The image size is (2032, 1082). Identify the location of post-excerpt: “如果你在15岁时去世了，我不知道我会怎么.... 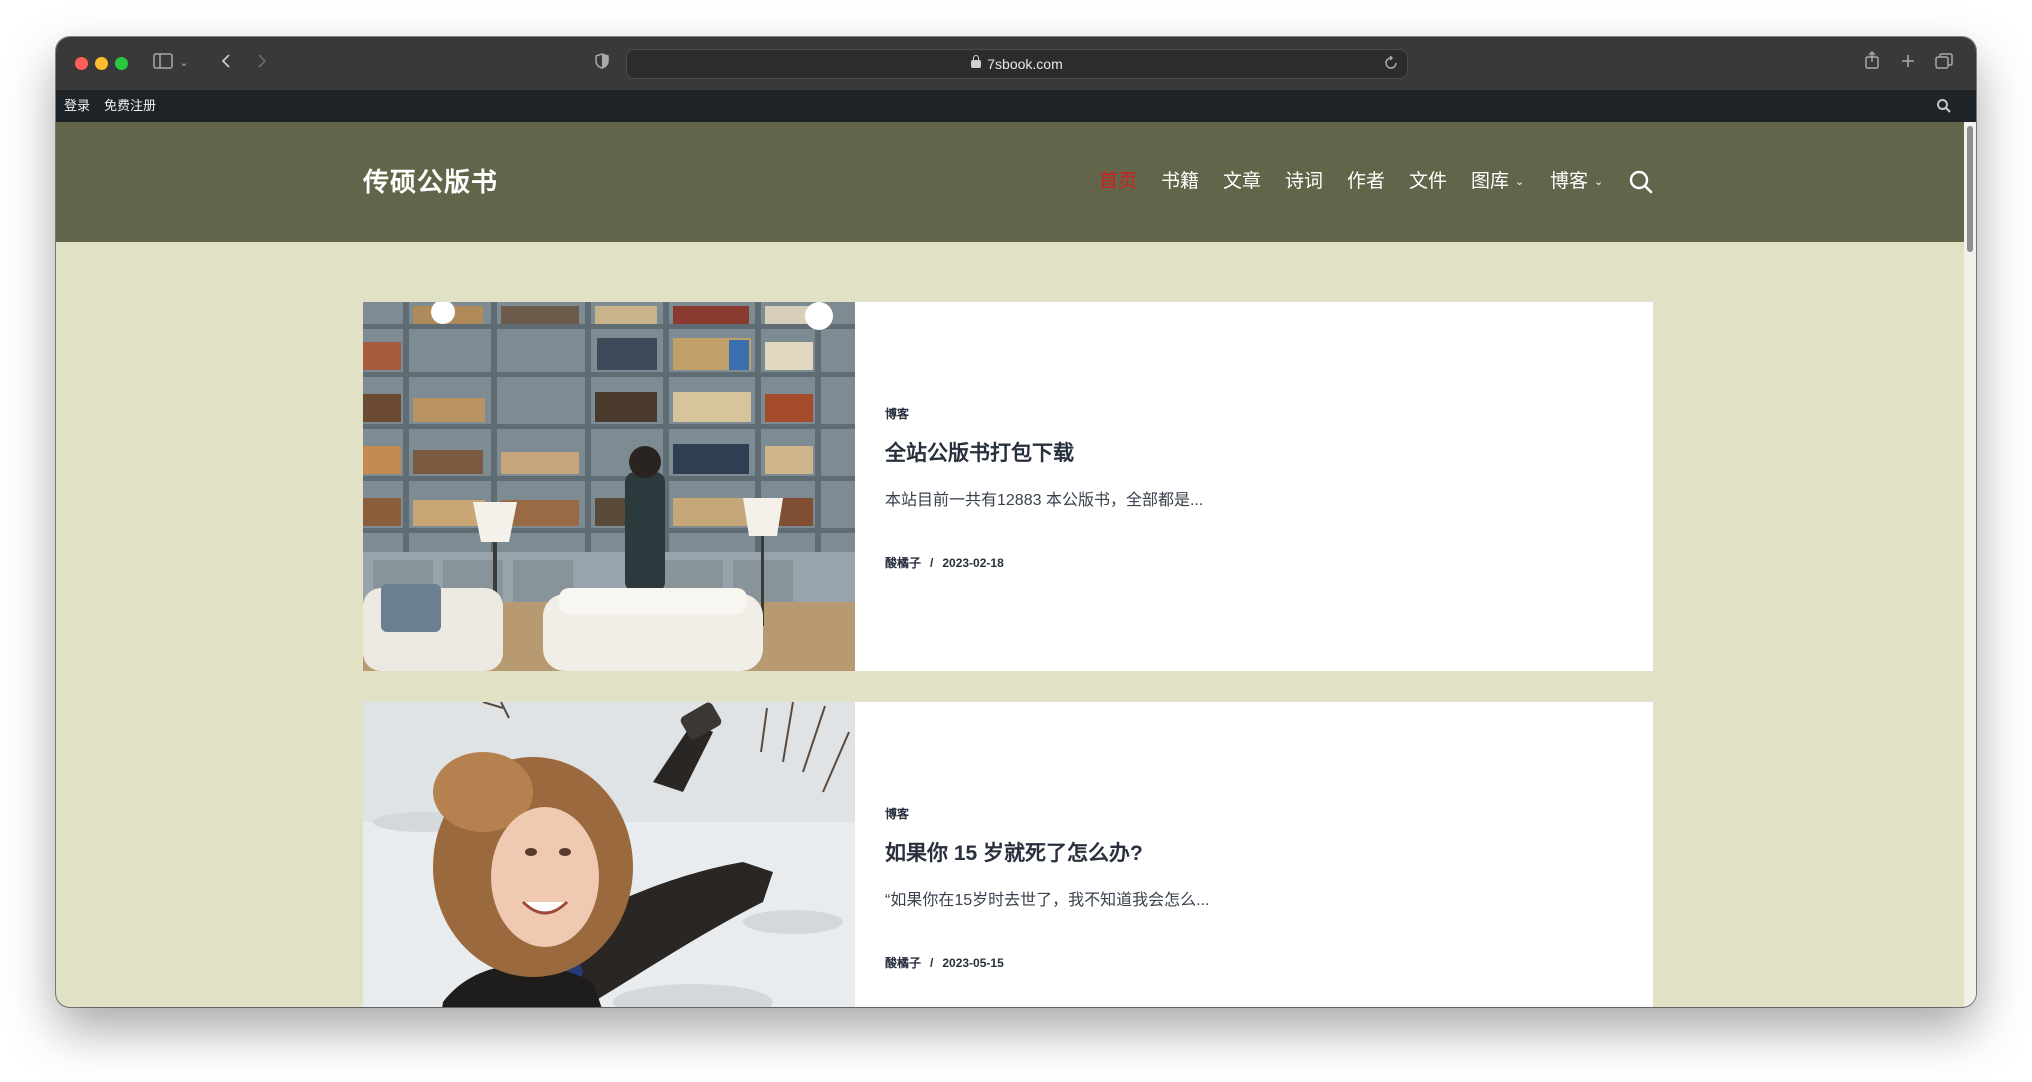
(1047, 900).